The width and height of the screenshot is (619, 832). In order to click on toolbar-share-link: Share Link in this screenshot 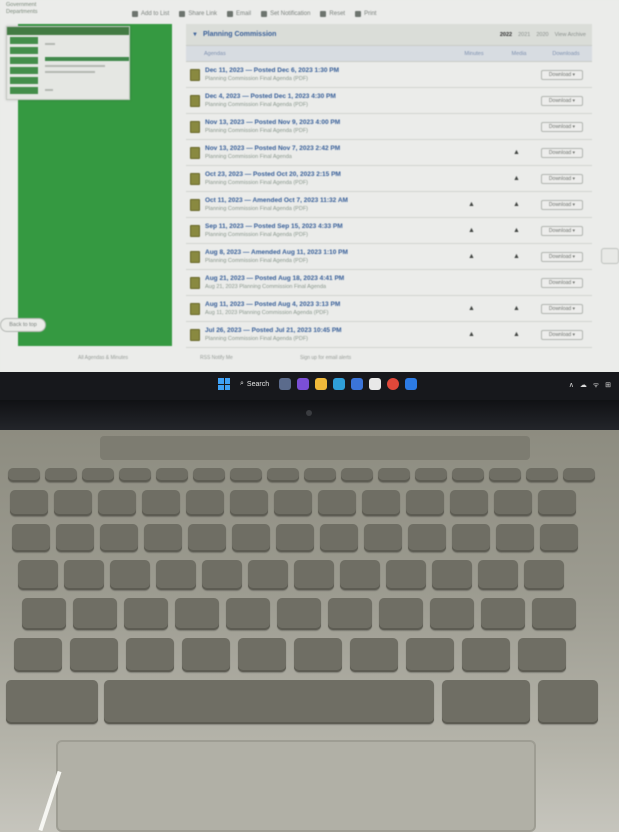, I will do `click(198, 14)`.